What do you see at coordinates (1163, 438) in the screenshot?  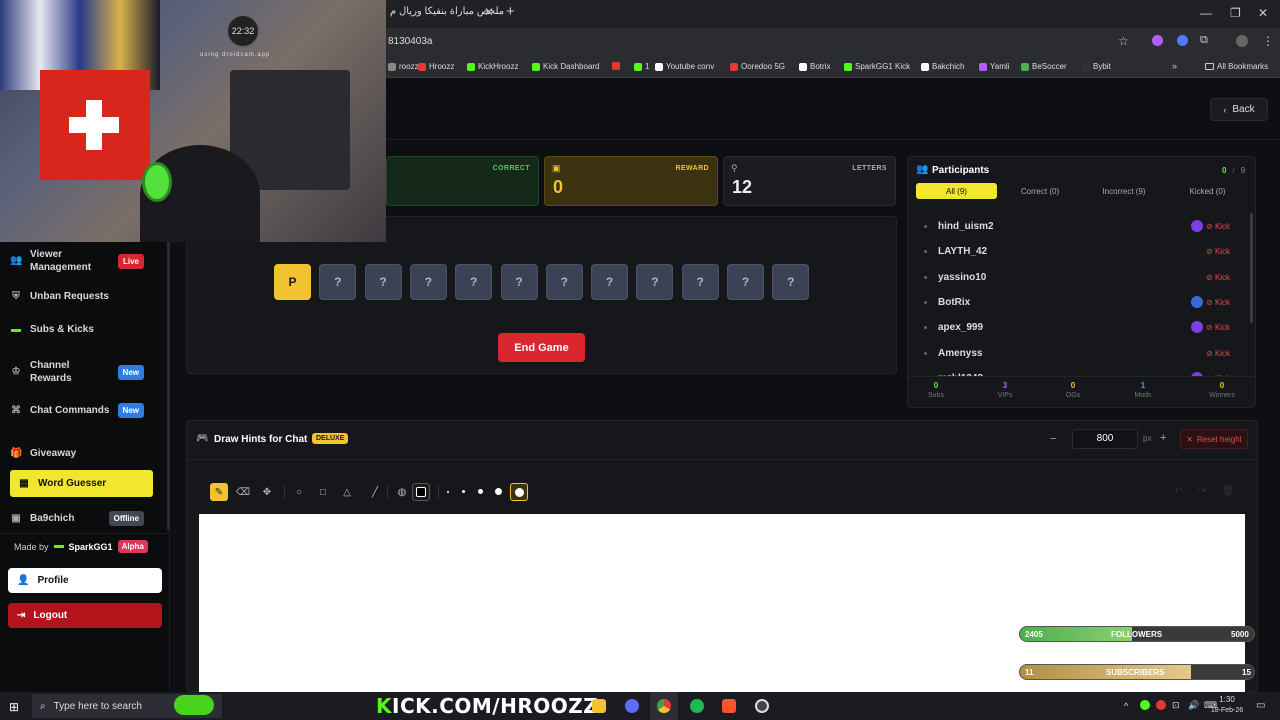 I see `increase-height-button: +` at bounding box center [1163, 438].